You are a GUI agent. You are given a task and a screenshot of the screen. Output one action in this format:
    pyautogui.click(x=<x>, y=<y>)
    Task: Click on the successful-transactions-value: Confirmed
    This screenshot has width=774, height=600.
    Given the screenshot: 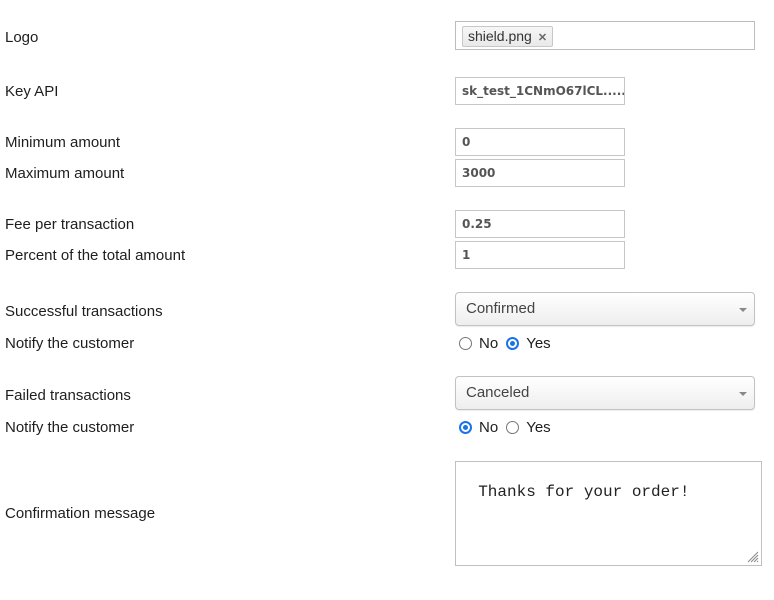 What is the action you would take?
    pyautogui.click(x=501, y=308)
    